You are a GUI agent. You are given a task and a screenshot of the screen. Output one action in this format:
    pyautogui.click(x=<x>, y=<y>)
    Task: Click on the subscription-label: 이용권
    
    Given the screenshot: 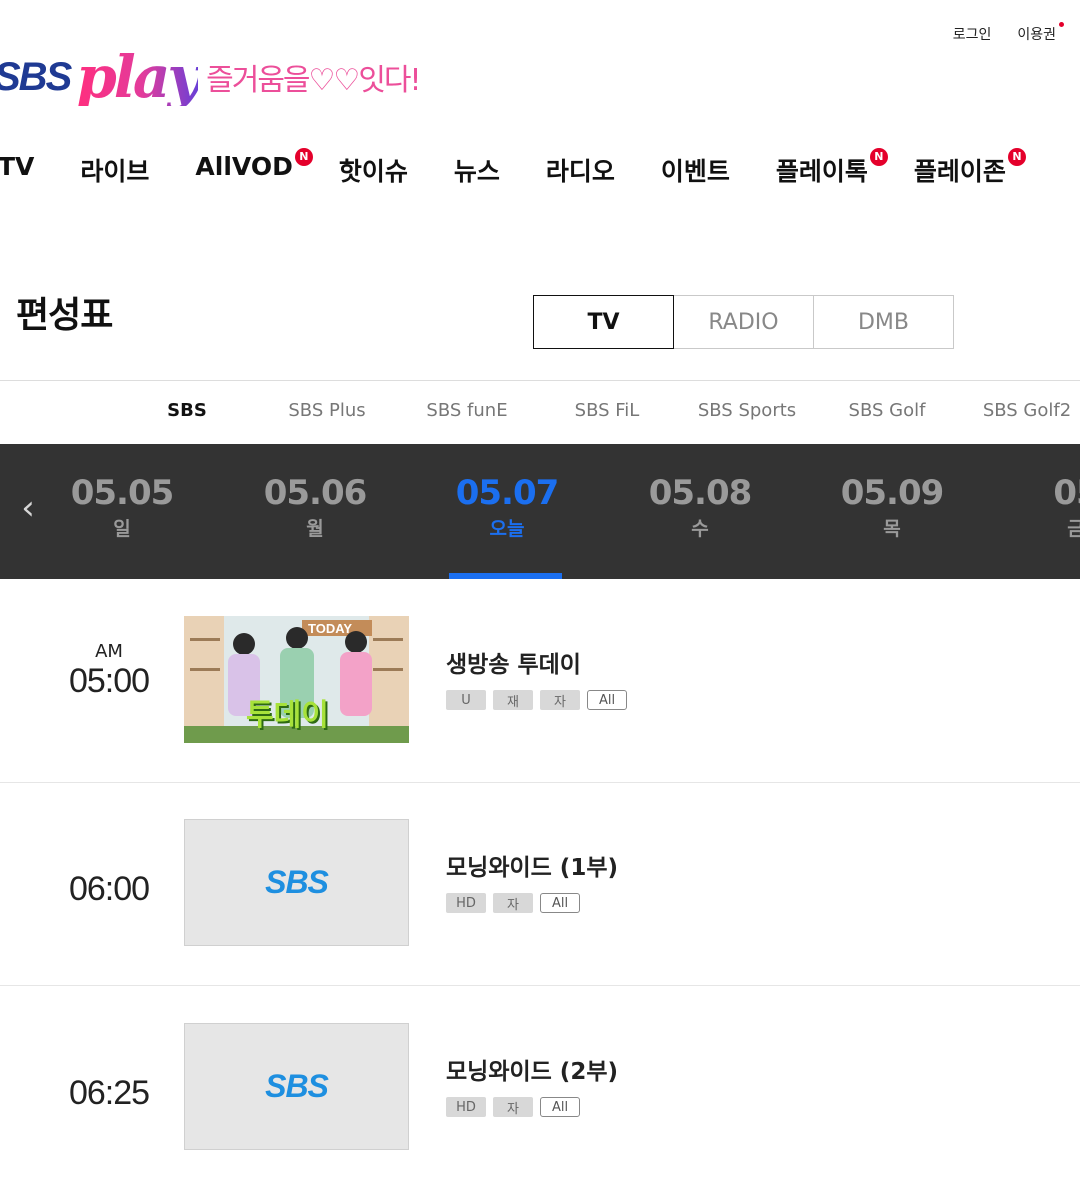 What is the action you would take?
    pyautogui.click(x=1036, y=35)
    